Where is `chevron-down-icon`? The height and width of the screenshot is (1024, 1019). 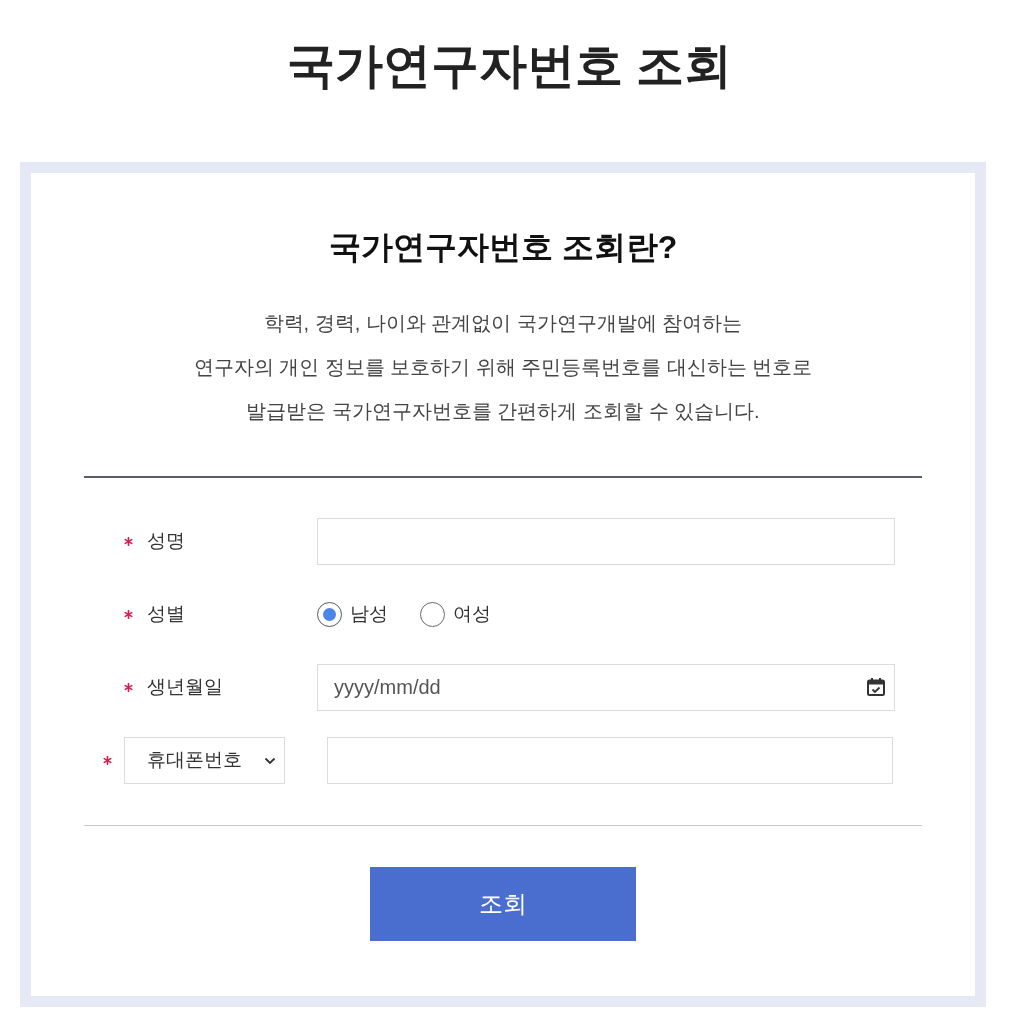 chevron-down-icon is located at coordinates (270, 760).